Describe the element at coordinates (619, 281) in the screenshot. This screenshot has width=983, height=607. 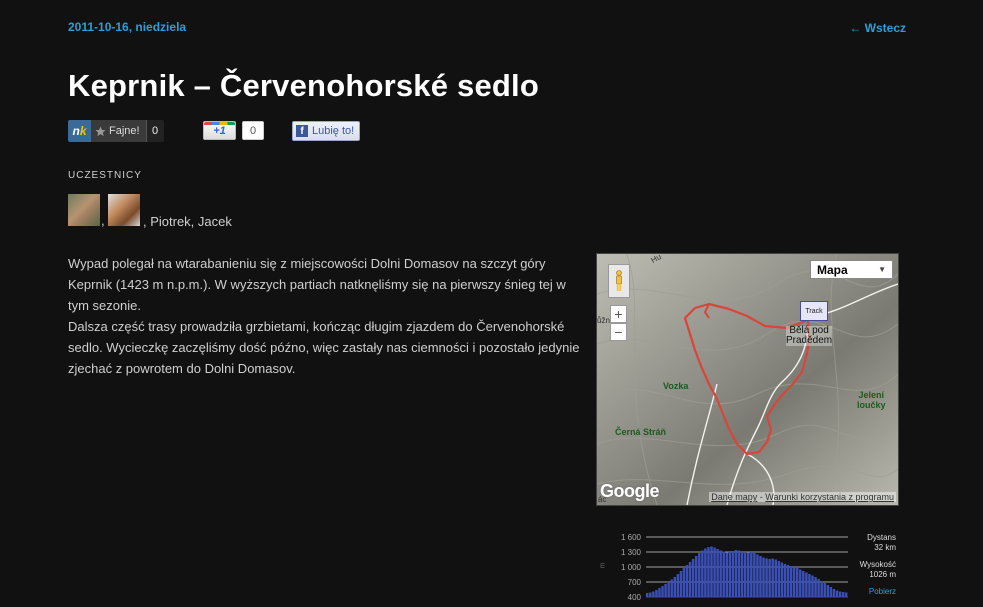
I see `pegman-icon` at that location.